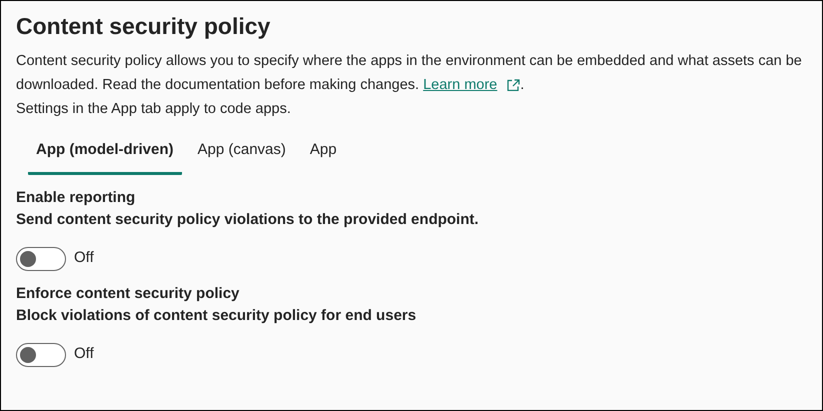 The image size is (823, 411). I want to click on external-link-icon, so click(513, 85).